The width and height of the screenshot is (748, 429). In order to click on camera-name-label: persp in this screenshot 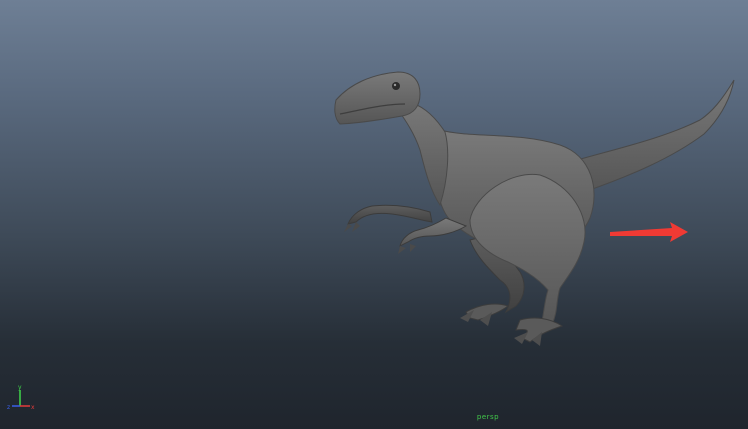, I will do `click(488, 417)`.